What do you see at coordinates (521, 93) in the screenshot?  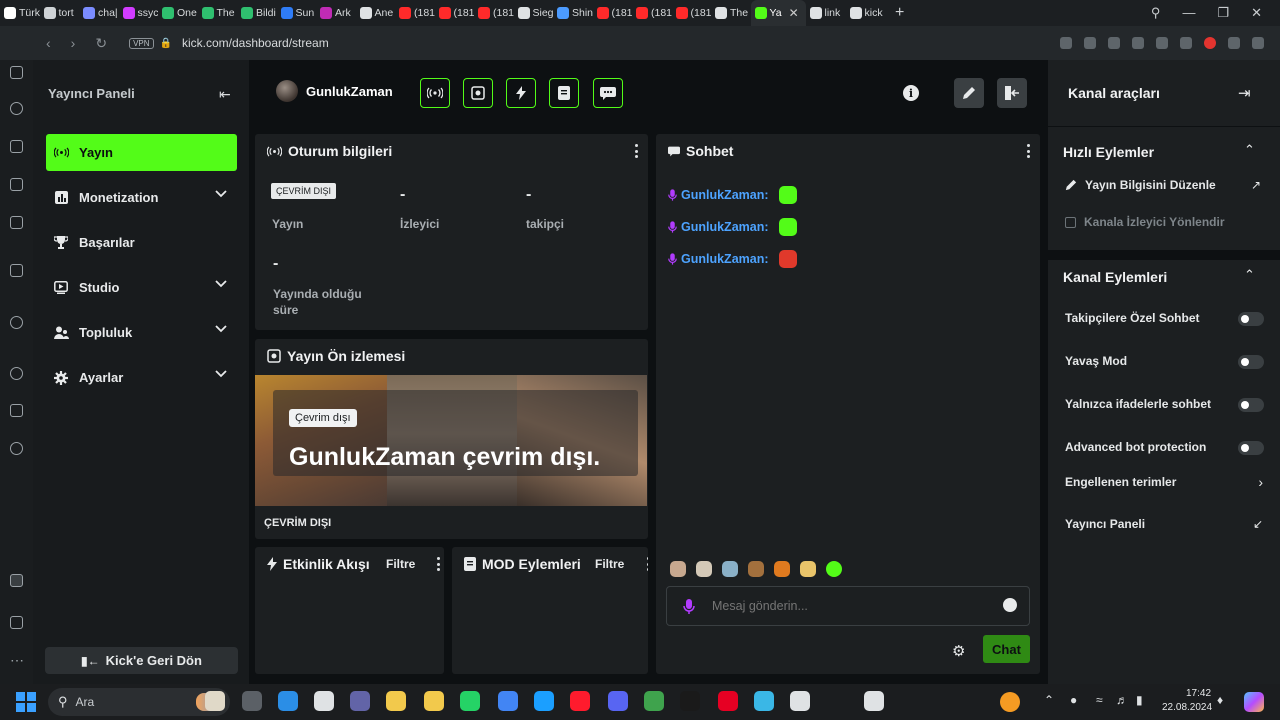 I see `quick-action-button` at bounding box center [521, 93].